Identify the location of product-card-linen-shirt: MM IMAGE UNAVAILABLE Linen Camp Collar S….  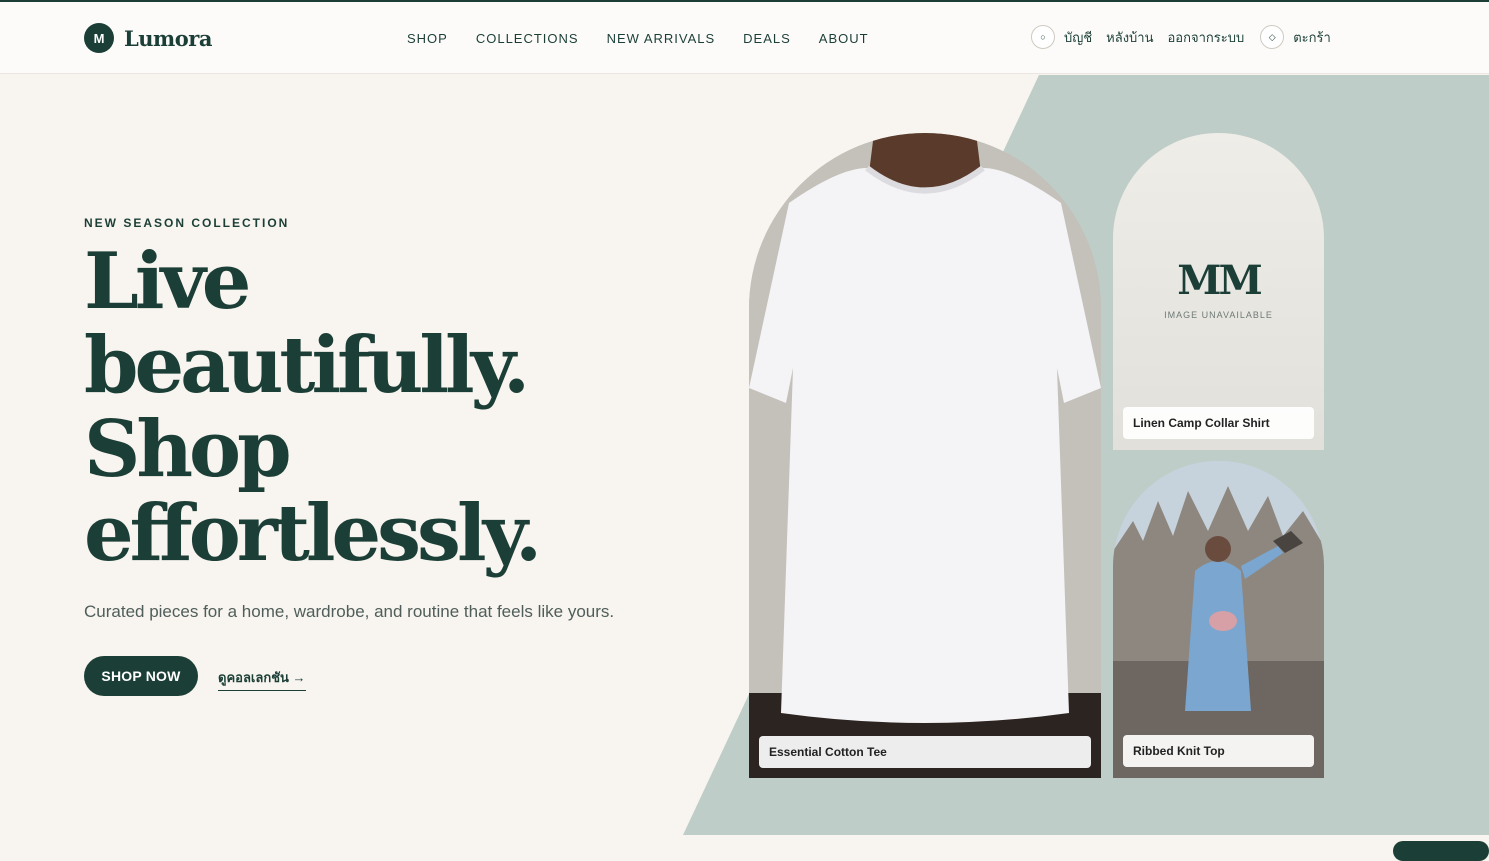
(1218, 291).